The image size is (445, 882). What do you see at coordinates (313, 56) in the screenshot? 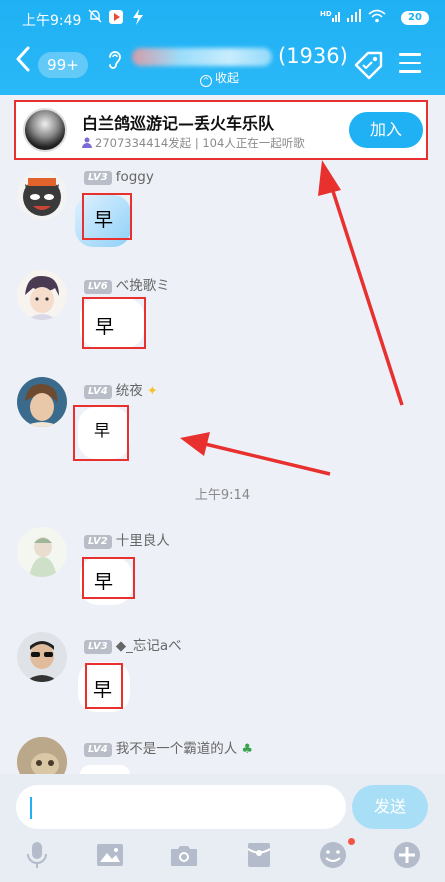
I see `member-count: (1936)` at bounding box center [313, 56].